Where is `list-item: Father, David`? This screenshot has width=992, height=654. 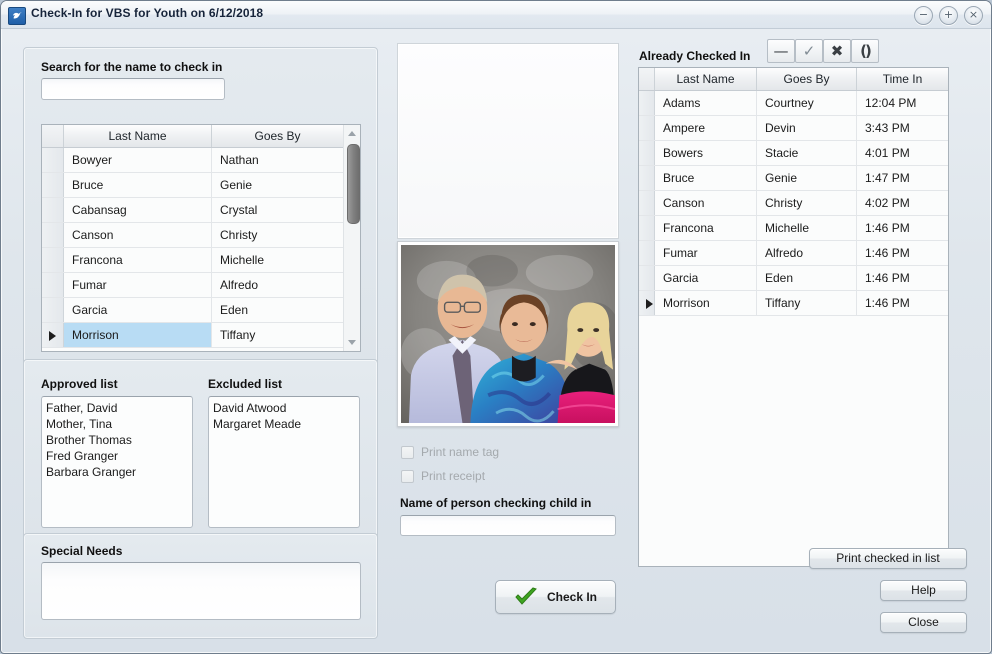
list-item: Father, David is located at coordinates (117, 408).